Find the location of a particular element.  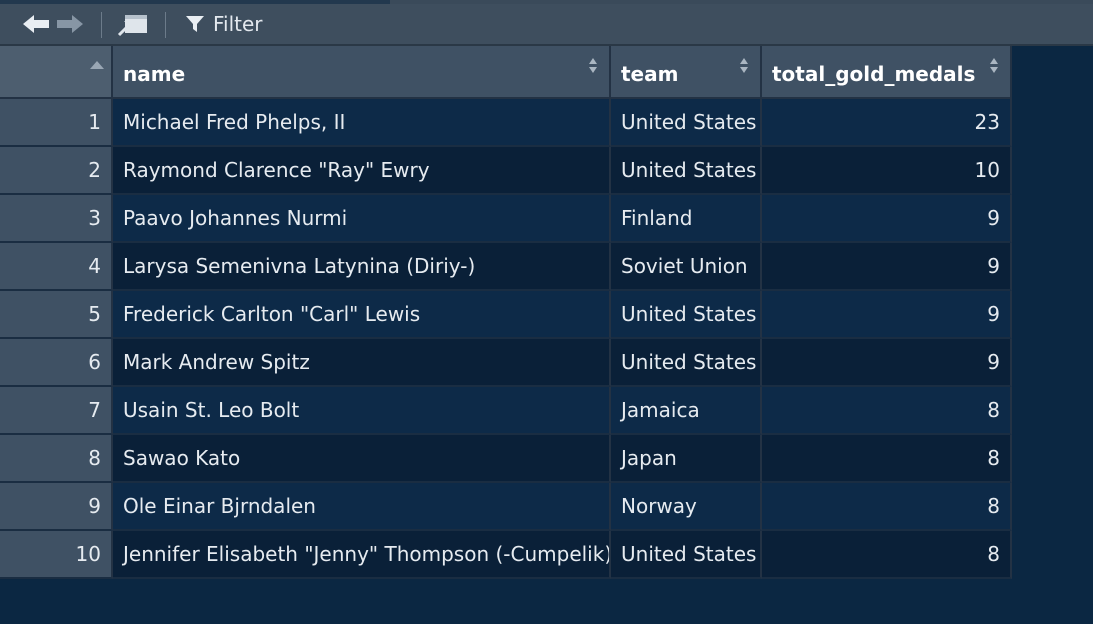

row-index: 4 is located at coordinates (56, 267).